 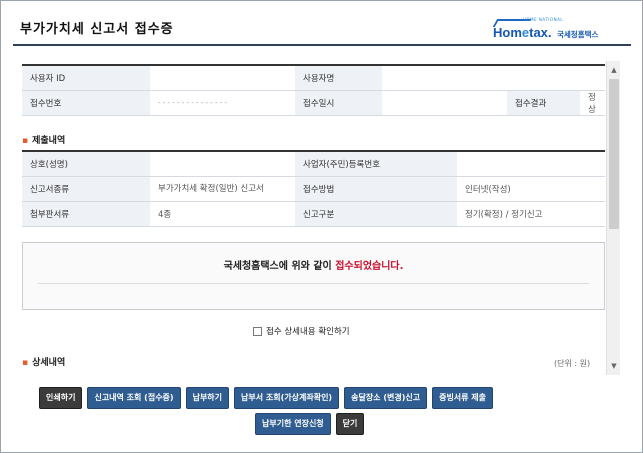 What do you see at coordinates (593, 103) in the screenshot?
I see `receipt-result-value: 정상` at bounding box center [593, 103].